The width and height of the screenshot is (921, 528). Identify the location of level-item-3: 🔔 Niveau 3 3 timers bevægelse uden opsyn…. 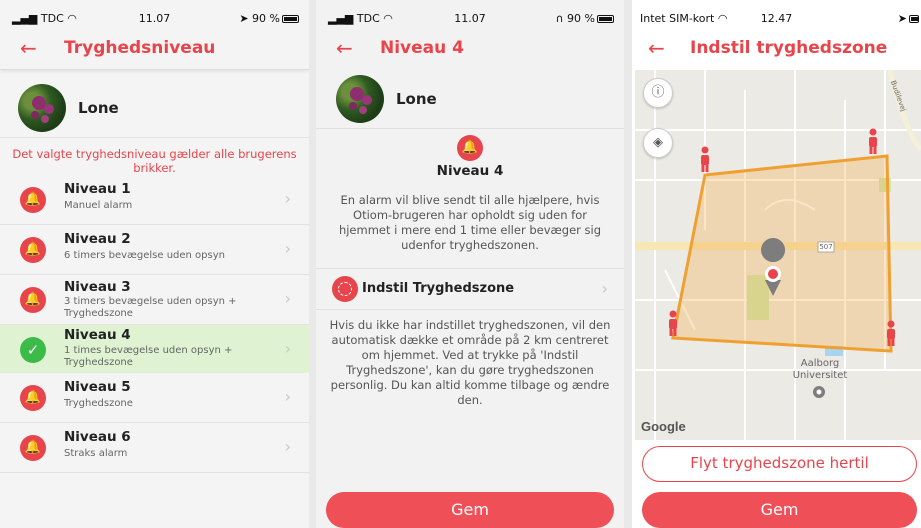
(154, 300).